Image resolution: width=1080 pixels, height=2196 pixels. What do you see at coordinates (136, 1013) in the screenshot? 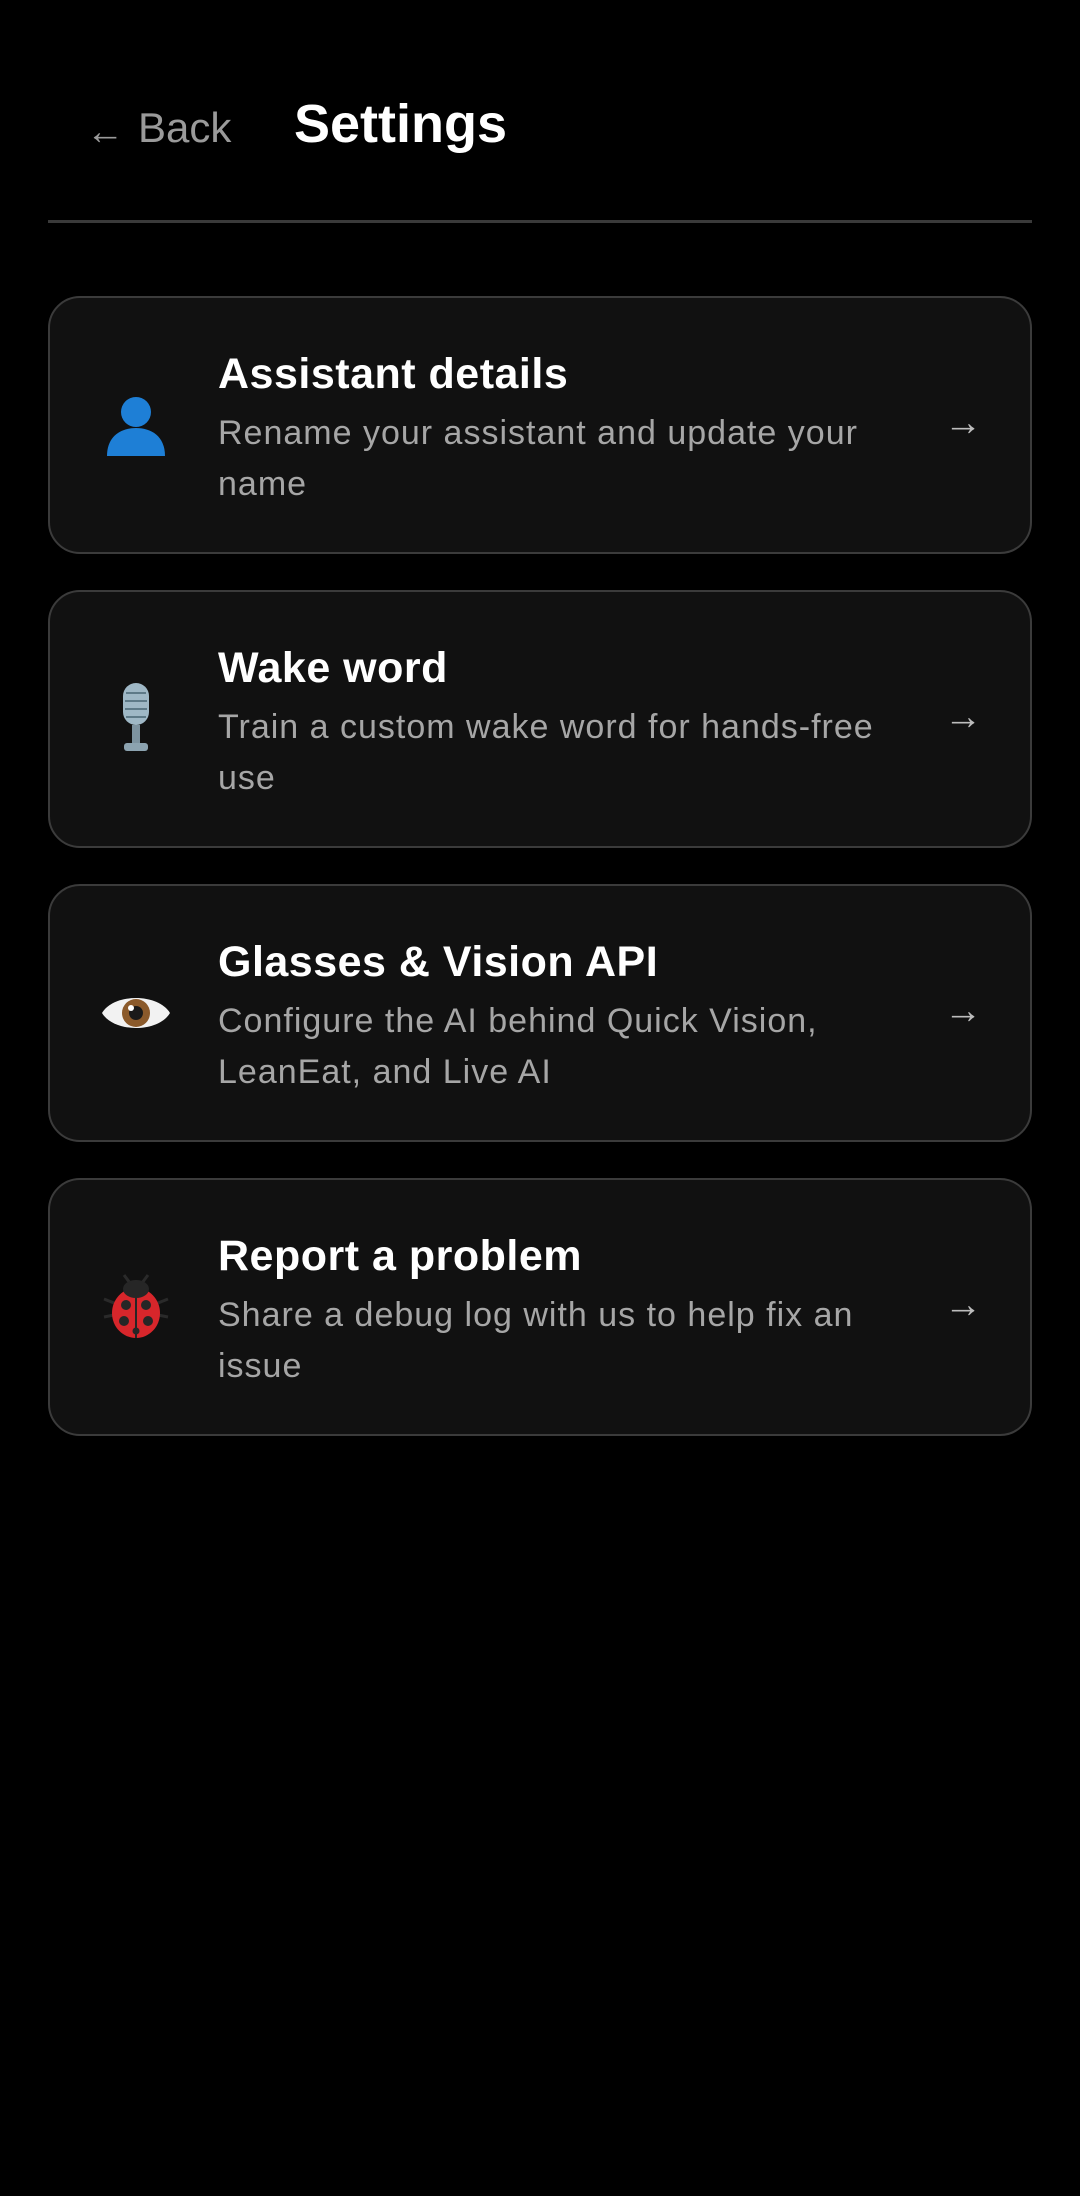
I see `eye-icon` at bounding box center [136, 1013].